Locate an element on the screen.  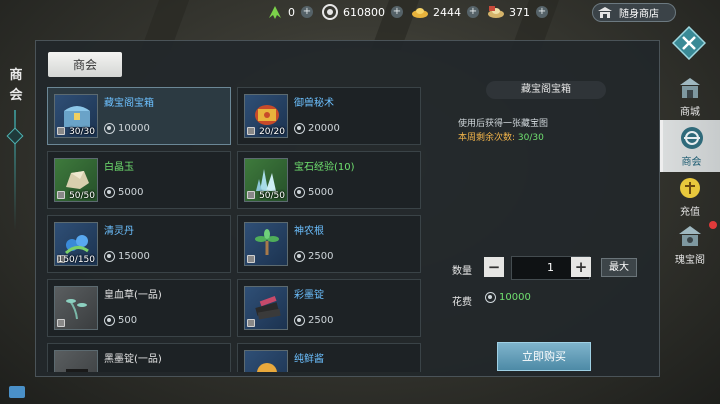
item-price: 20000 is located at coordinates (317, 128).